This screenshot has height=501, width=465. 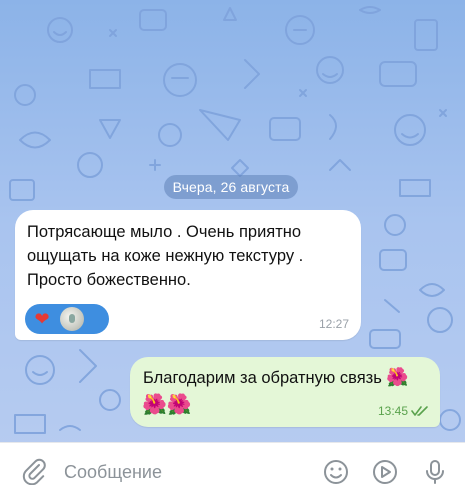 I want to click on reactions-pill: ❤, so click(x=67, y=319).